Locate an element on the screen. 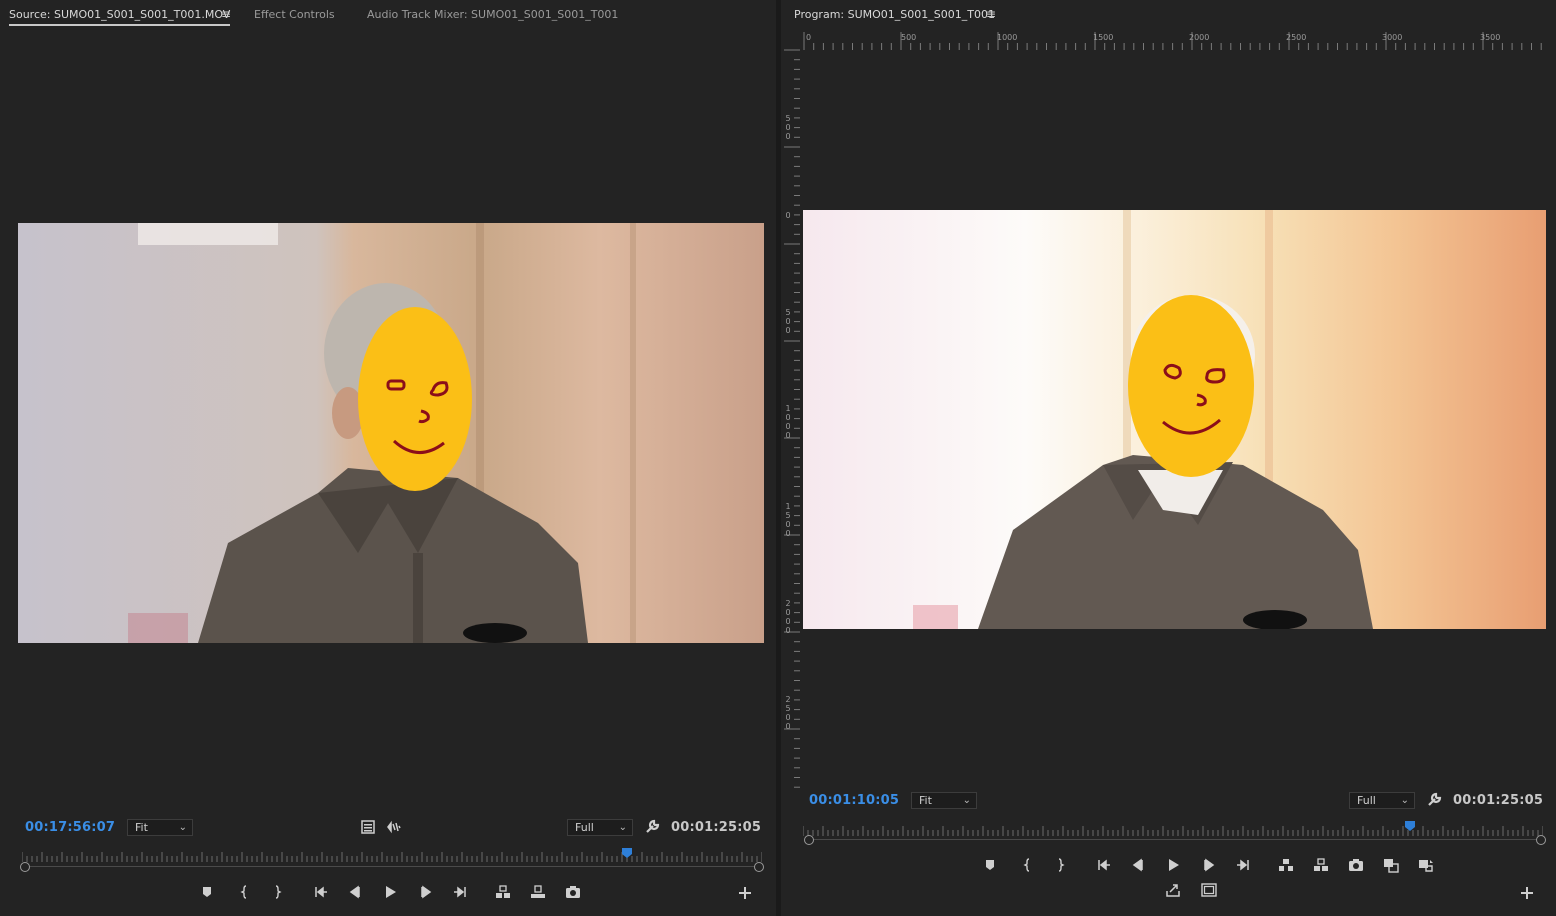 This screenshot has height=916, width=1556. ruler-label: 3000 is located at coordinates (1392, 37).